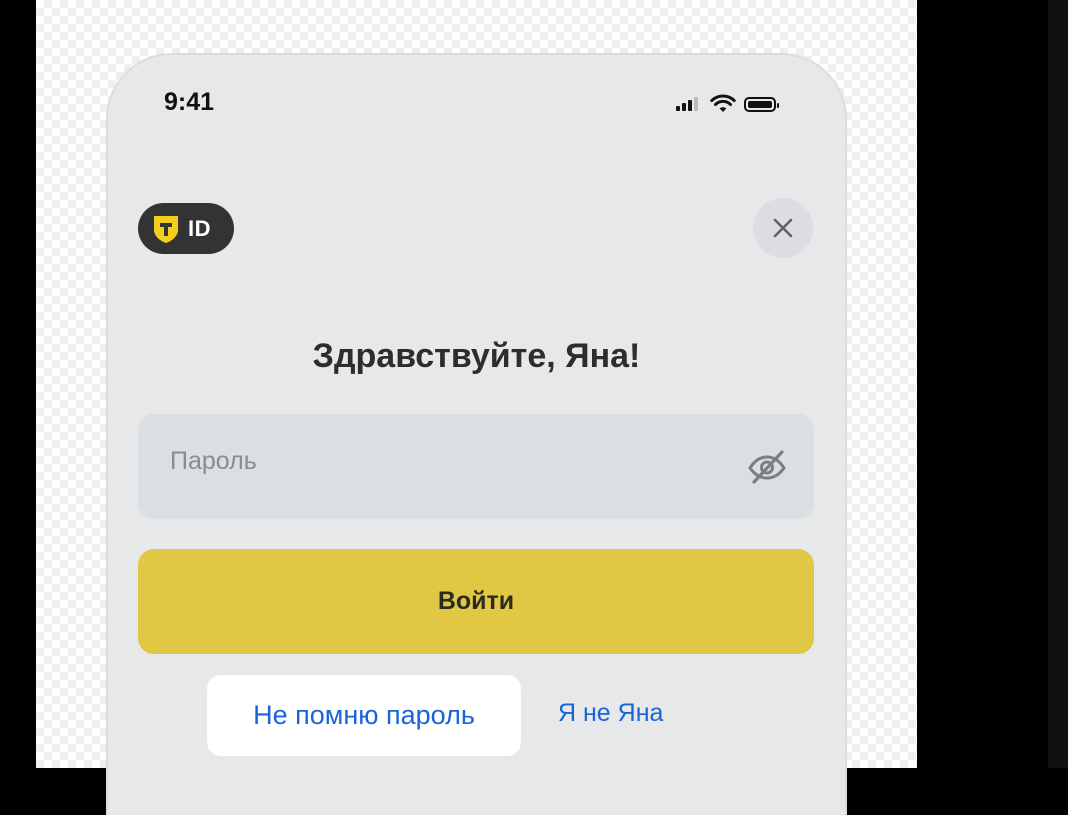 This screenshot has width=1068, height=815. I want to click on close-icon, so click(783, 228).